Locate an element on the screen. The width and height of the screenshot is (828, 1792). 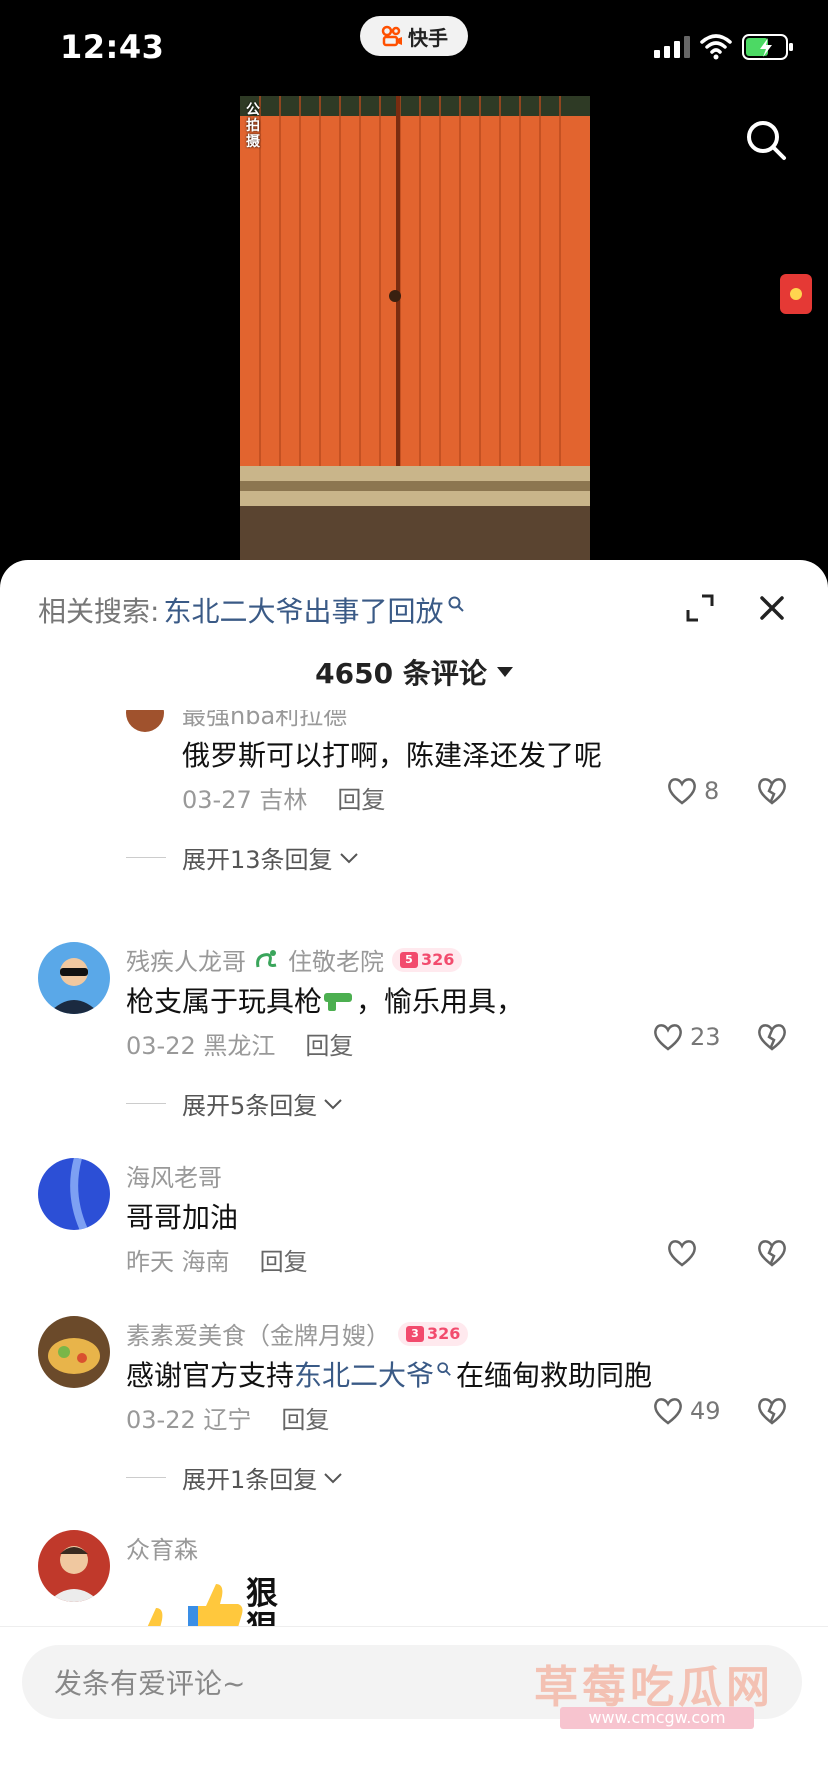
like-button: 23 is located at coordinates (686, 1037).